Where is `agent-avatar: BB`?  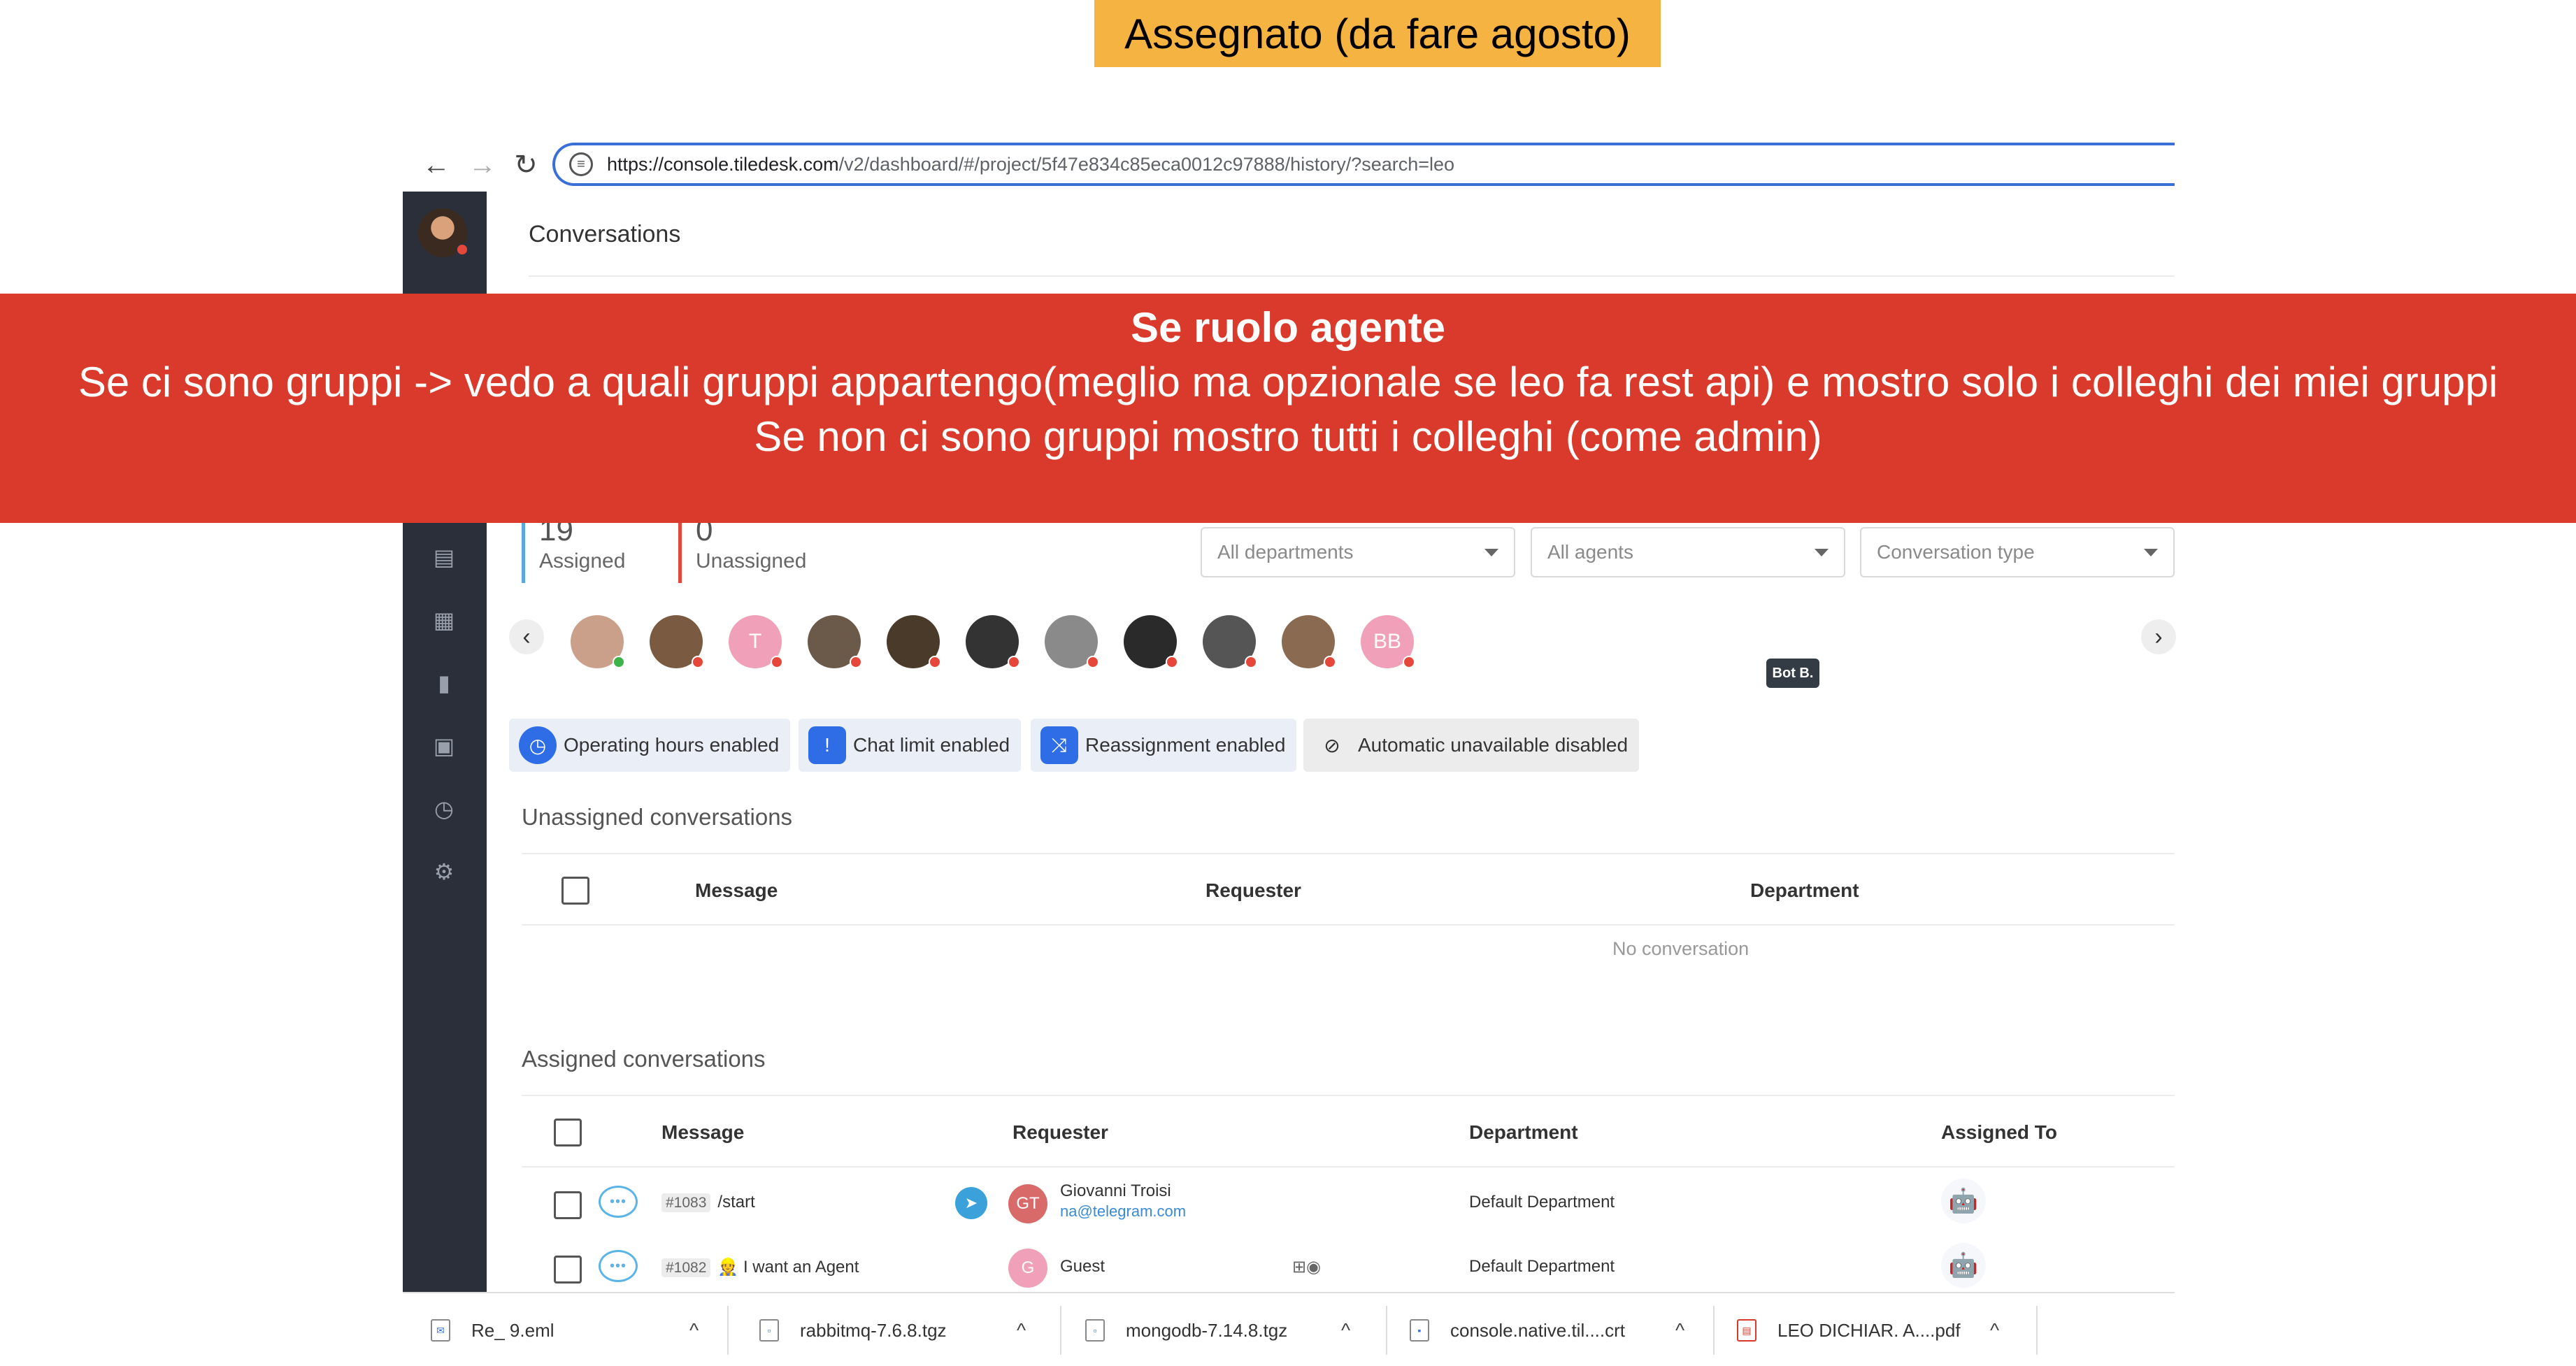
agent-avatar: BB is located at coordinates (1388, 641).